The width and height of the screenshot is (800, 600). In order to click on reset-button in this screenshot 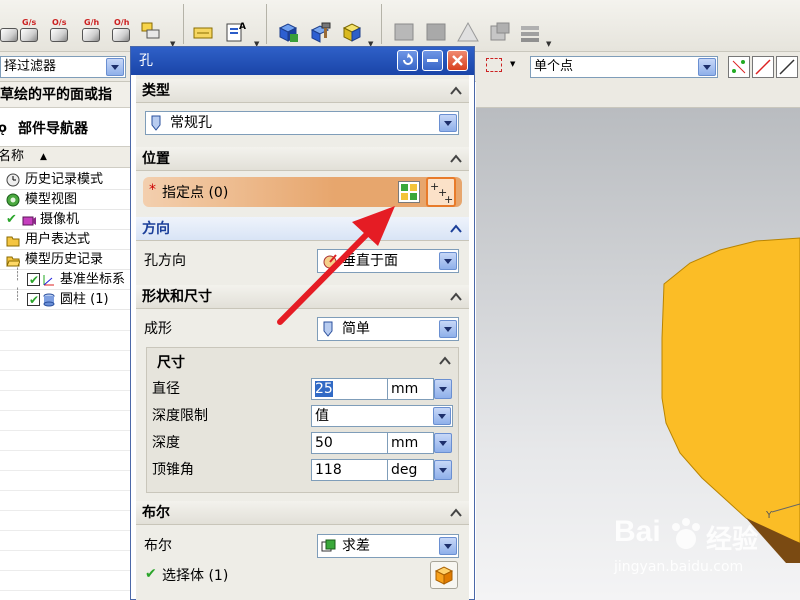, I will do `click(407, 60)`.